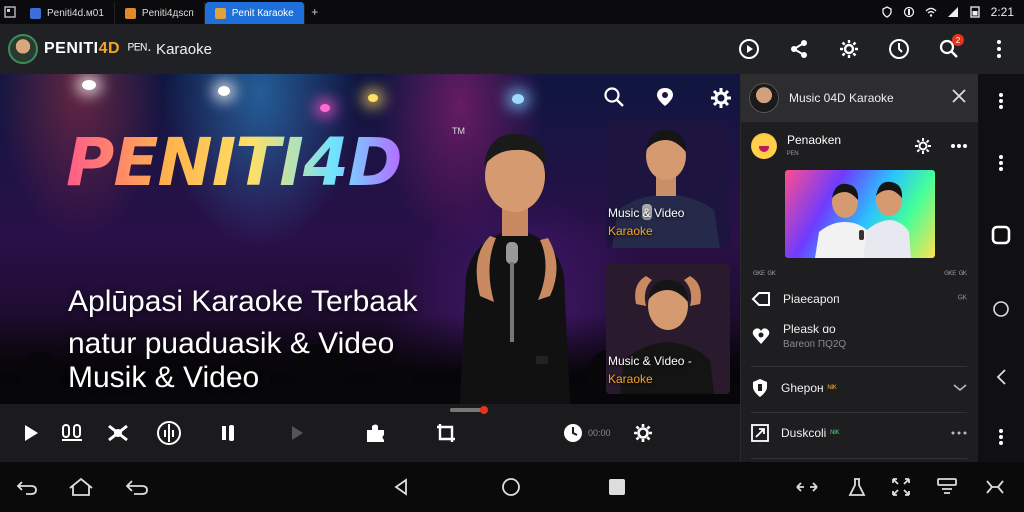 Image resolution: width=1024 pixels, height=512 pixels. What do you see at coordinates (764, 98) in the screenshot?
I see `panel-avatar` at bounding box center [764, 98].